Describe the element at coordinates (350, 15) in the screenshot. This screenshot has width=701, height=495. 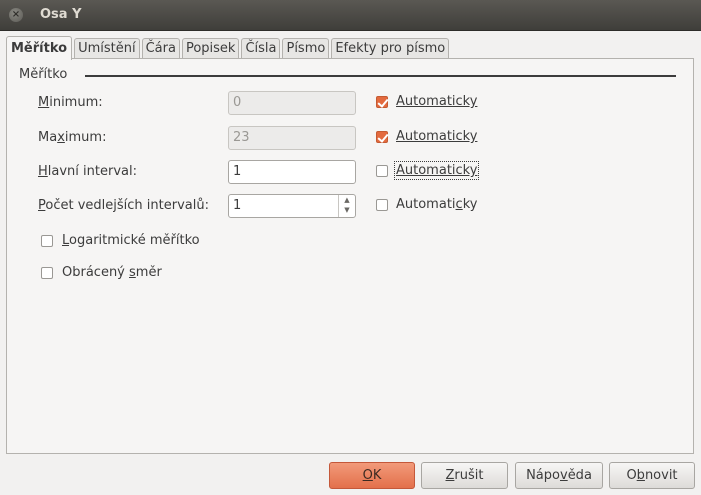
I see `title-bar: × Osa Y` at that location.